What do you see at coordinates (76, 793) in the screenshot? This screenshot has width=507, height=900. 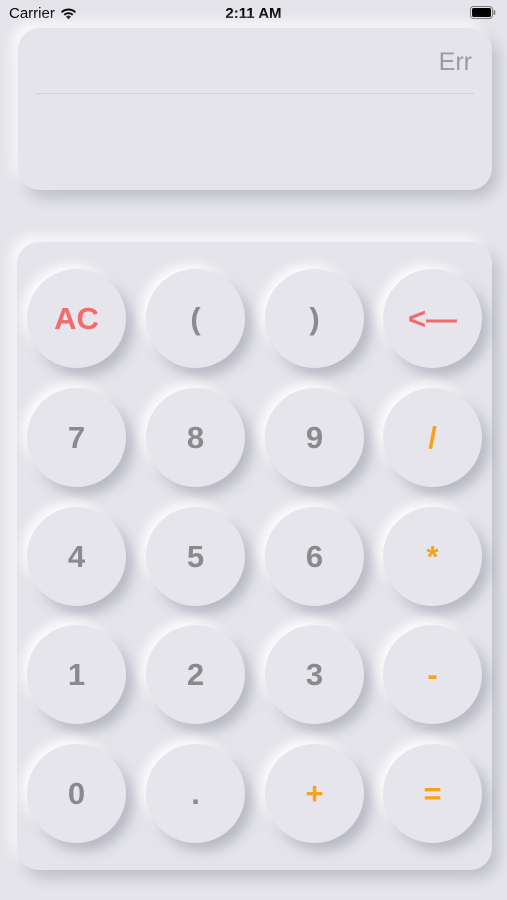 I see `digit-0-button: 0` at bounding box center [76, 793].